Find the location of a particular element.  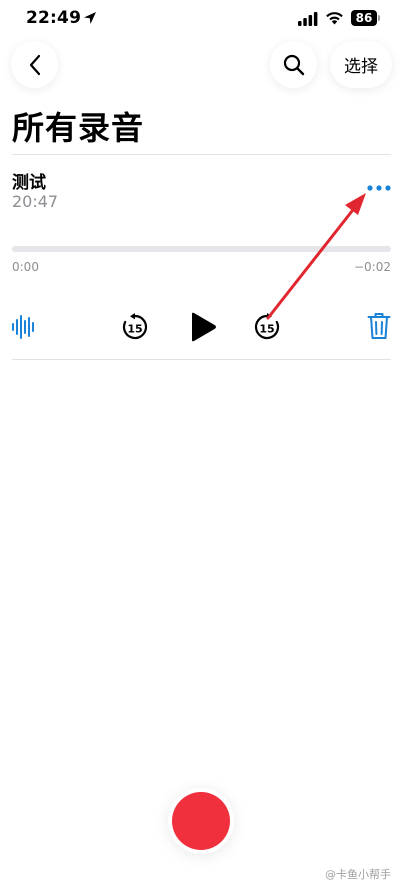

battery-icon: 86 is located at coordinates (366, 18).